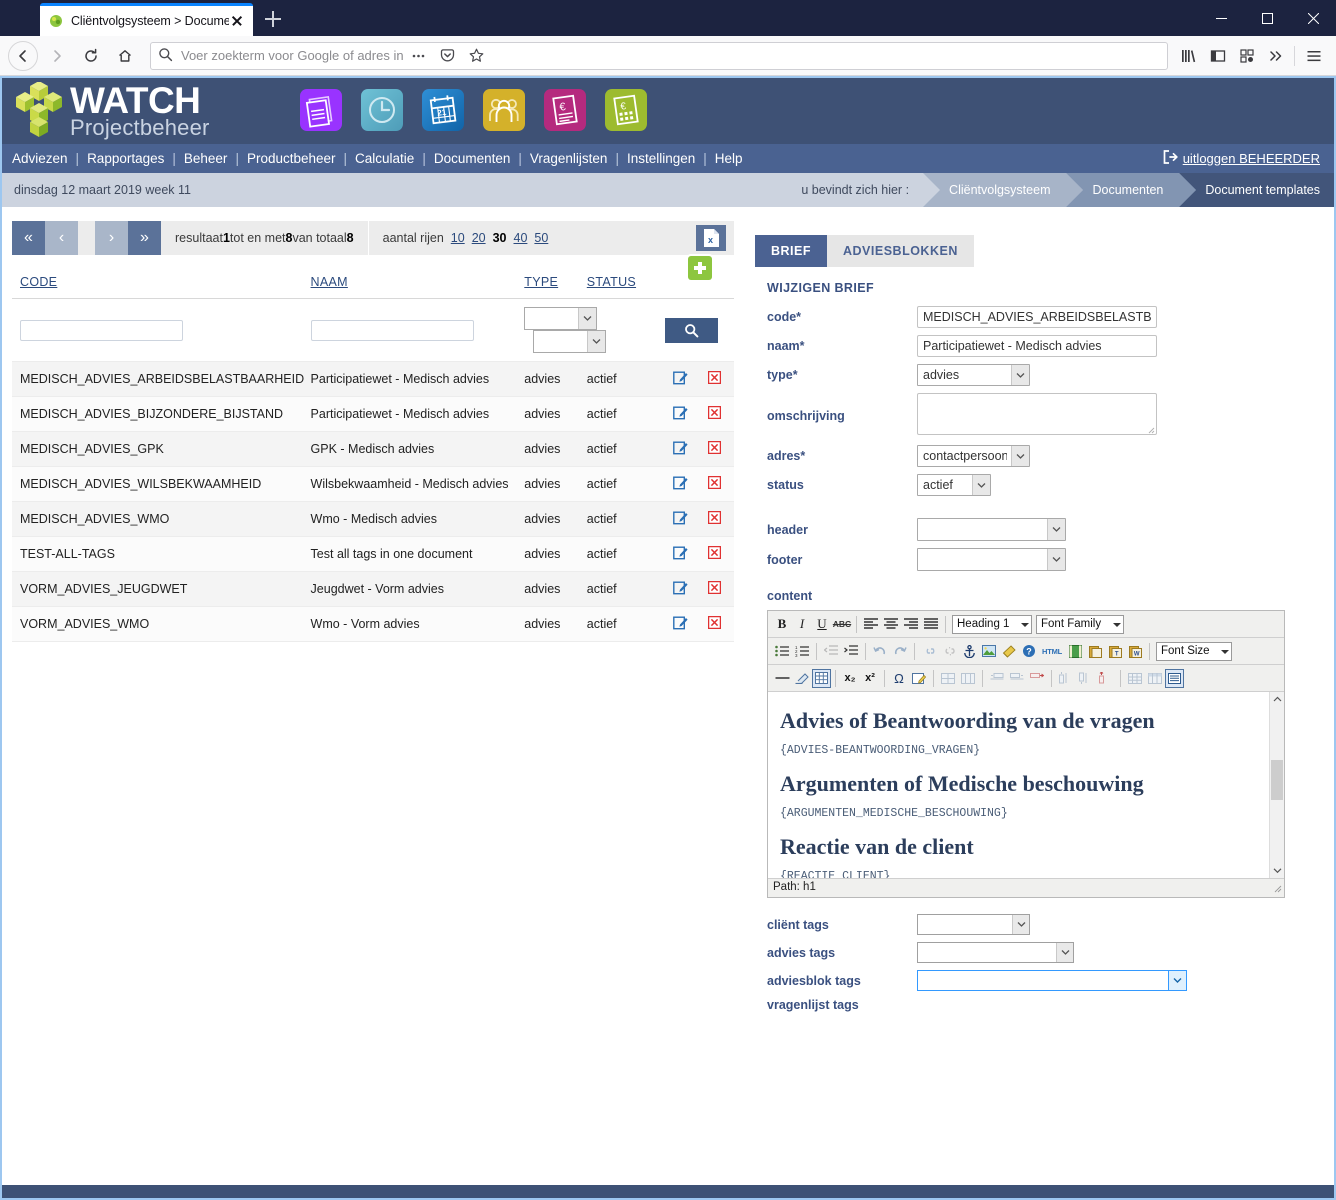  What do you see at coordinates (570, 341) in the screenshot?
I see `filter-status-select` at bounding box center [570, 341].